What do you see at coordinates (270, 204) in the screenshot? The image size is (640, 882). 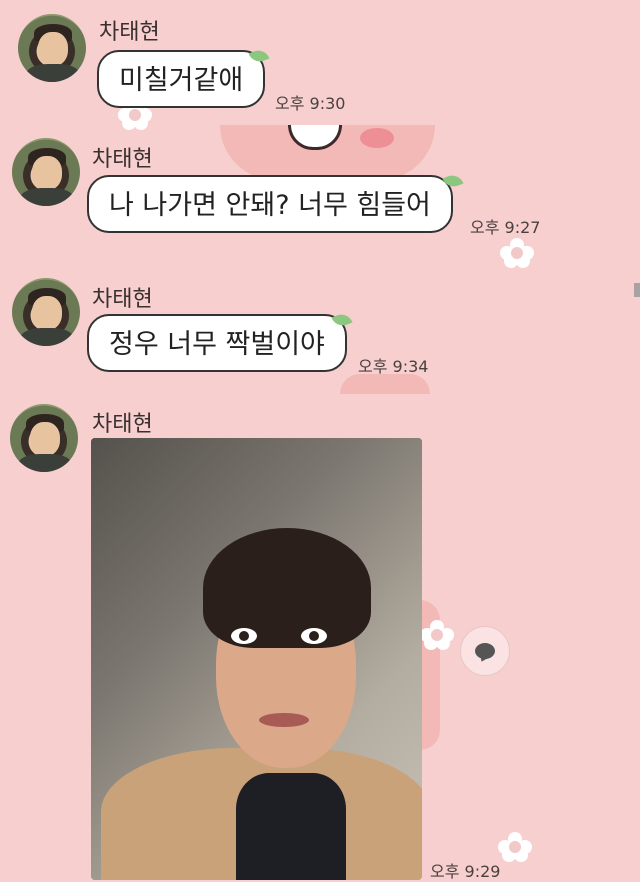 I see `message-bubble: 나 나가면 안돼? 너무 힘들어` at bounding box center [270, 204].